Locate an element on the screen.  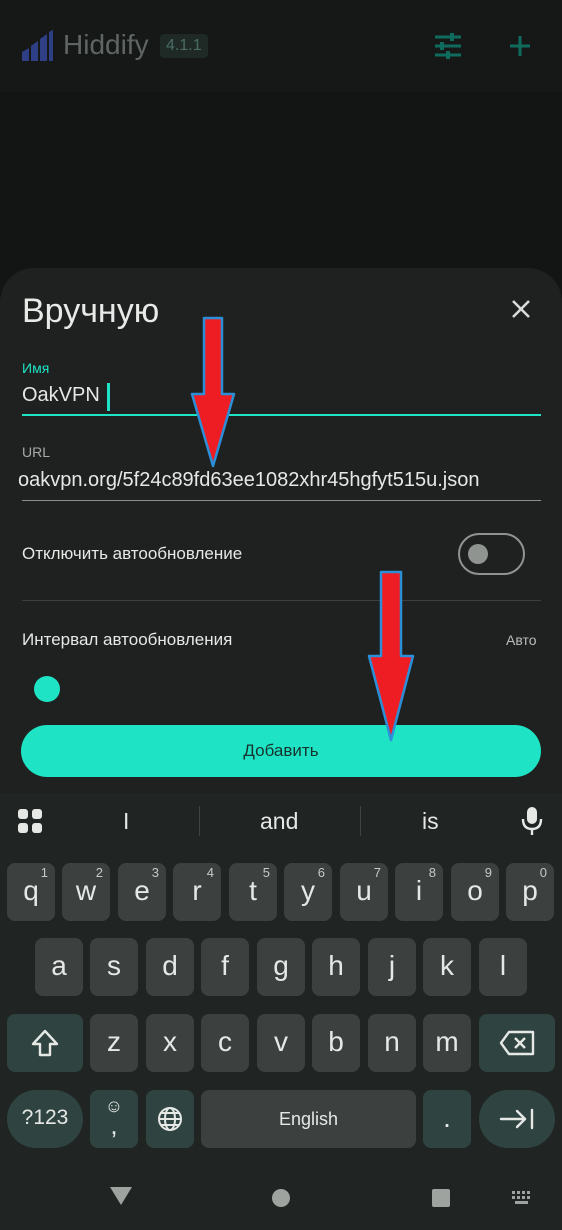
backspace-key is located at coordinates (517, 1043).